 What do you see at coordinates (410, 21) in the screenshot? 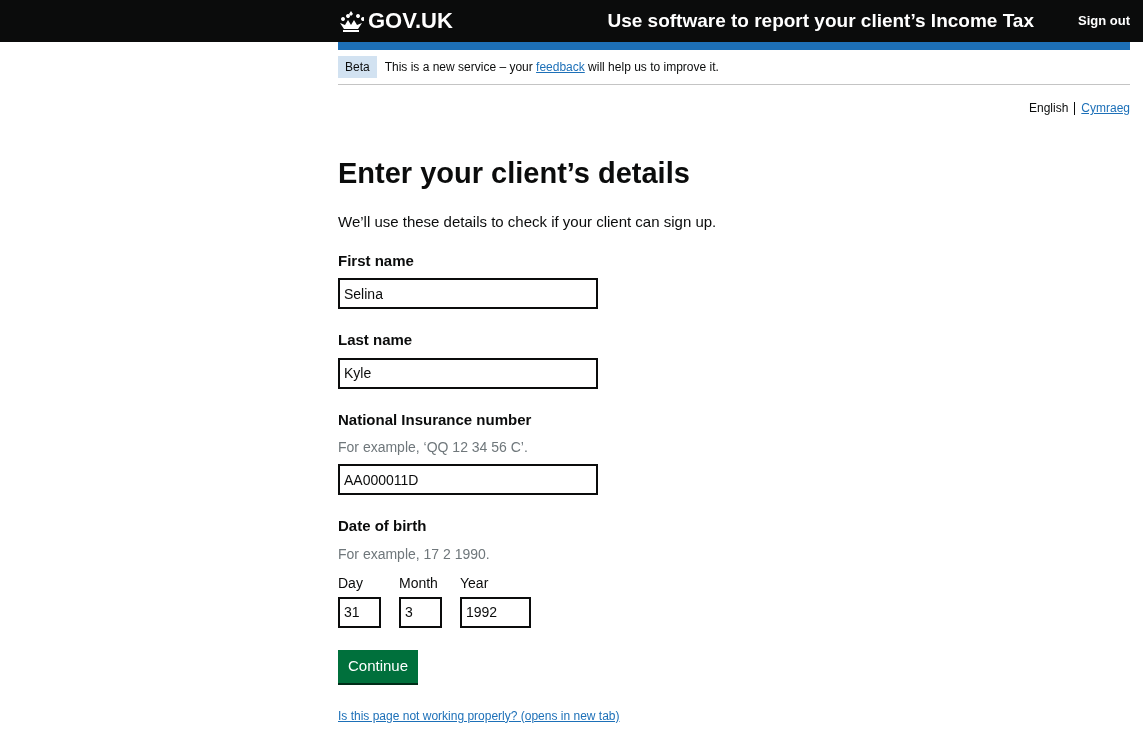
I see `logo-link: GOV.UK` at bounding box center [410, 21].